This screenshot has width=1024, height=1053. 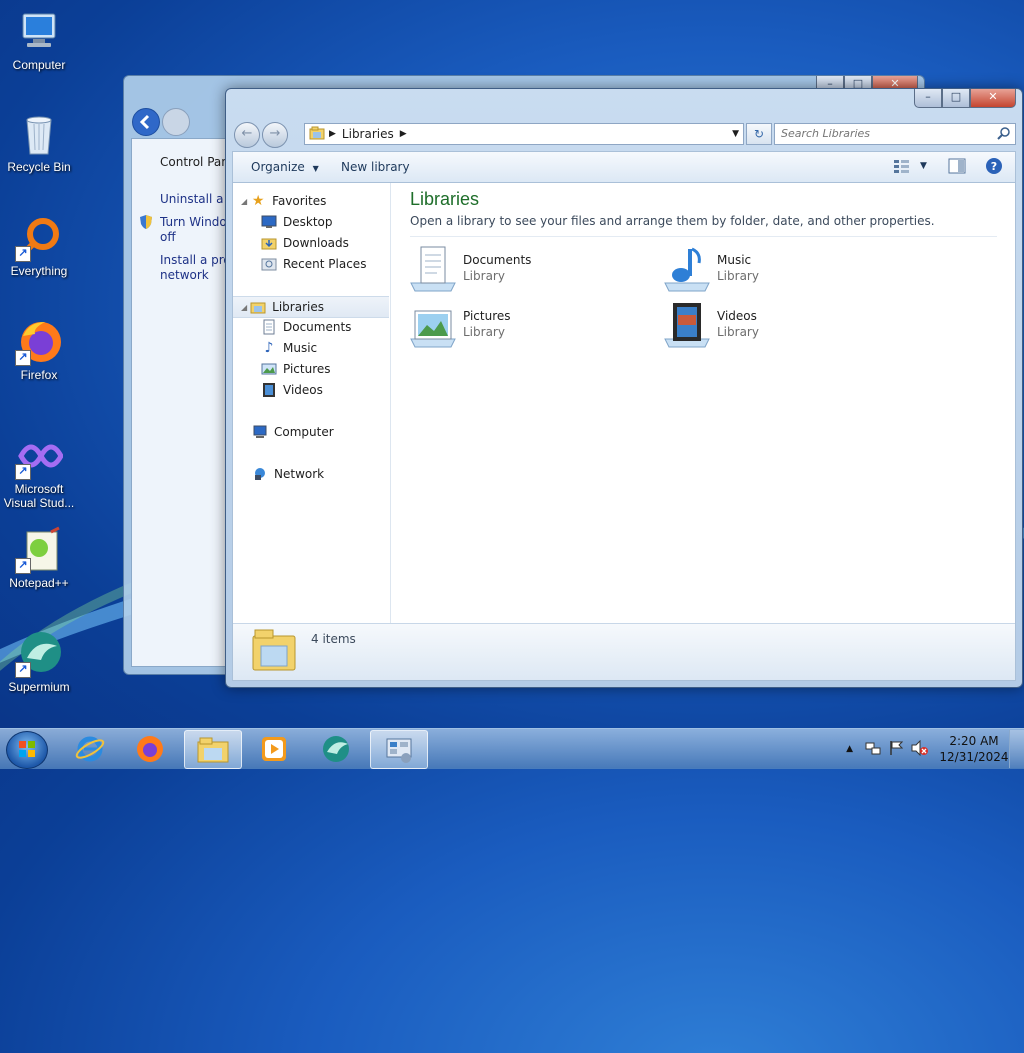 I want to click on taskbar-control-panel, so click(x=399, y=749).